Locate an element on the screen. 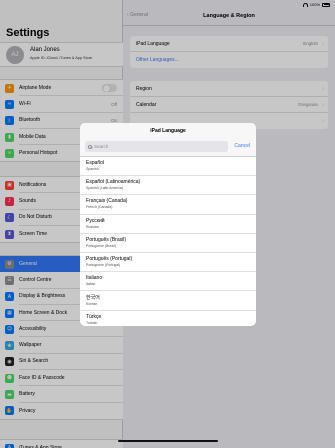  cancel-button: Cancel is located at coordinates (242, 146).